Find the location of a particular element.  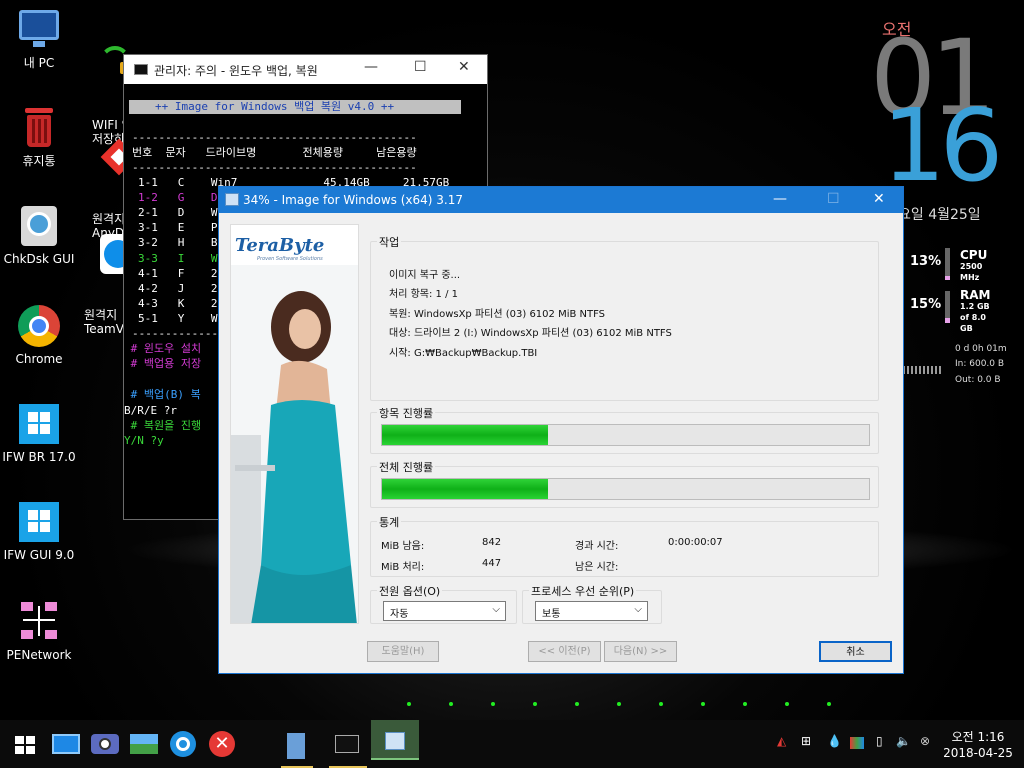

taskbar-time: 오전 1:16 is located at coordinates (978, 737).